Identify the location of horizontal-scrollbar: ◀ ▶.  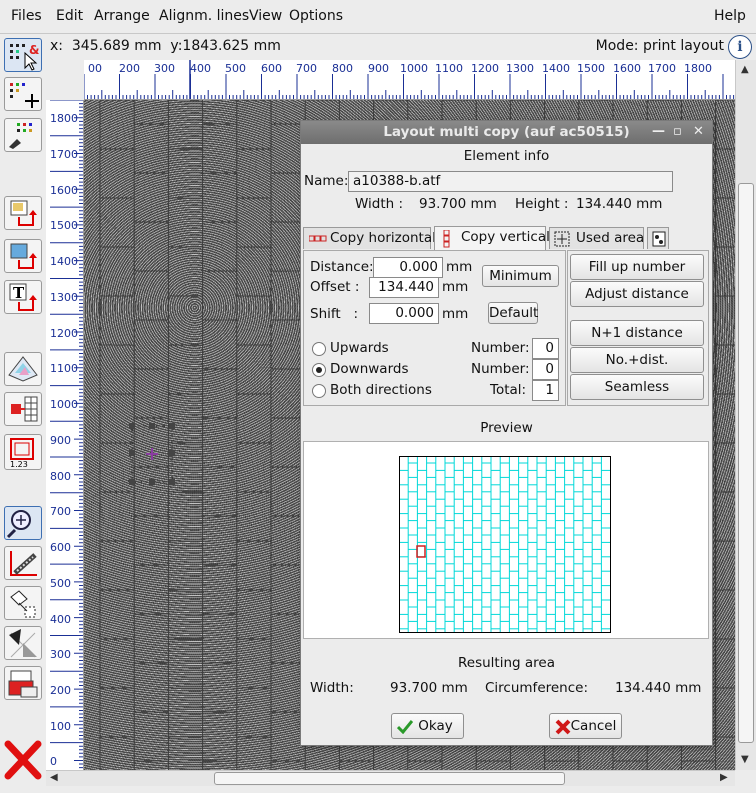
(390, 778).